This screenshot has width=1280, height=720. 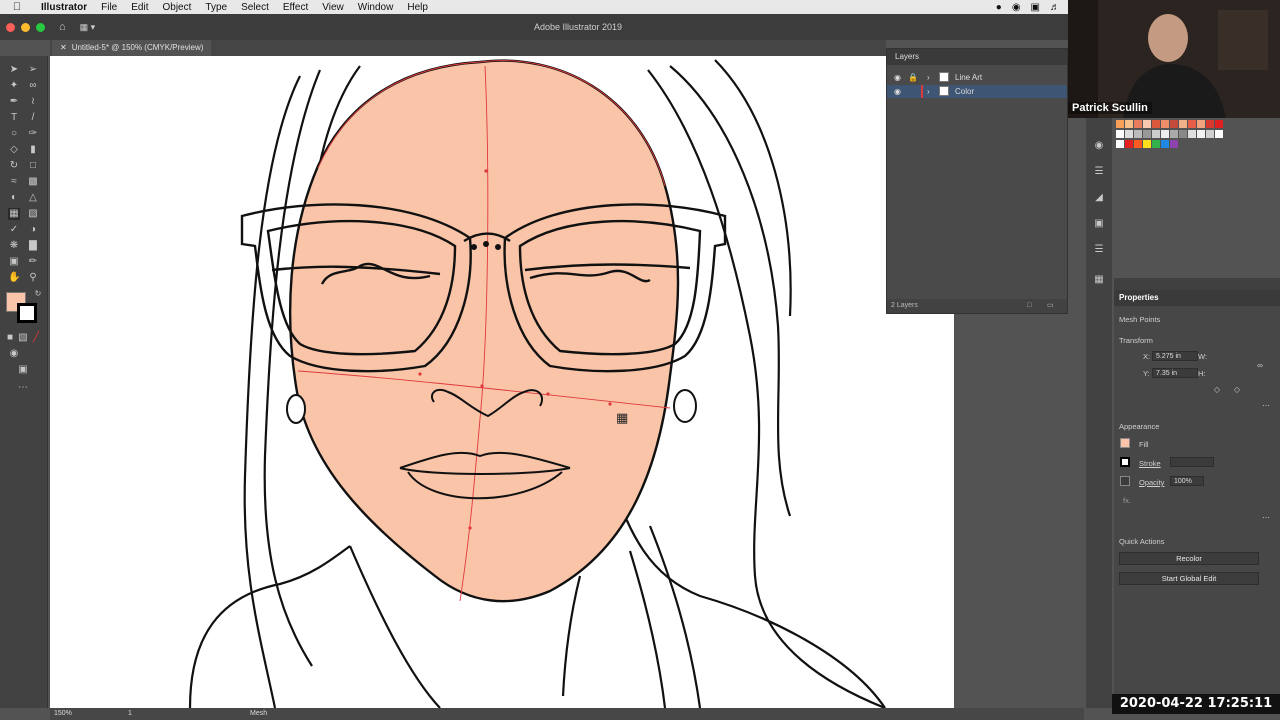 I want to click on menu-window: Window, so click(x=376, y=7).